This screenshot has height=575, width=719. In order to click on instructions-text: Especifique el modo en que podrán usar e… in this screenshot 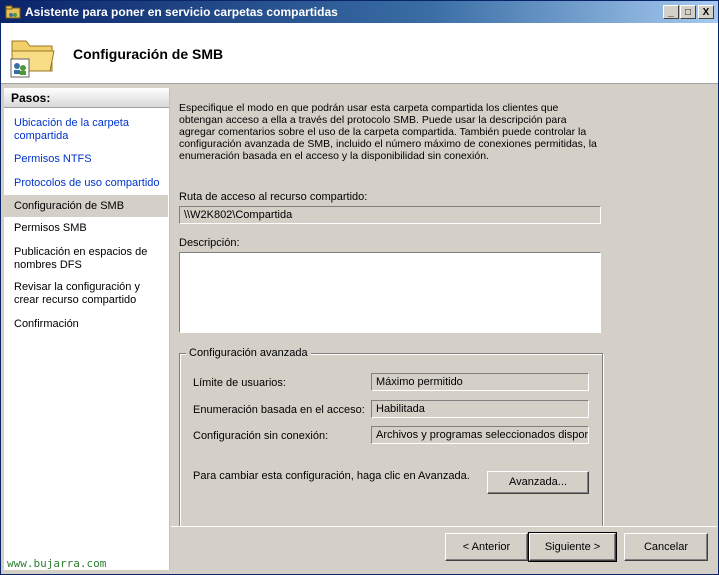, I will do `click(388, 132)`.